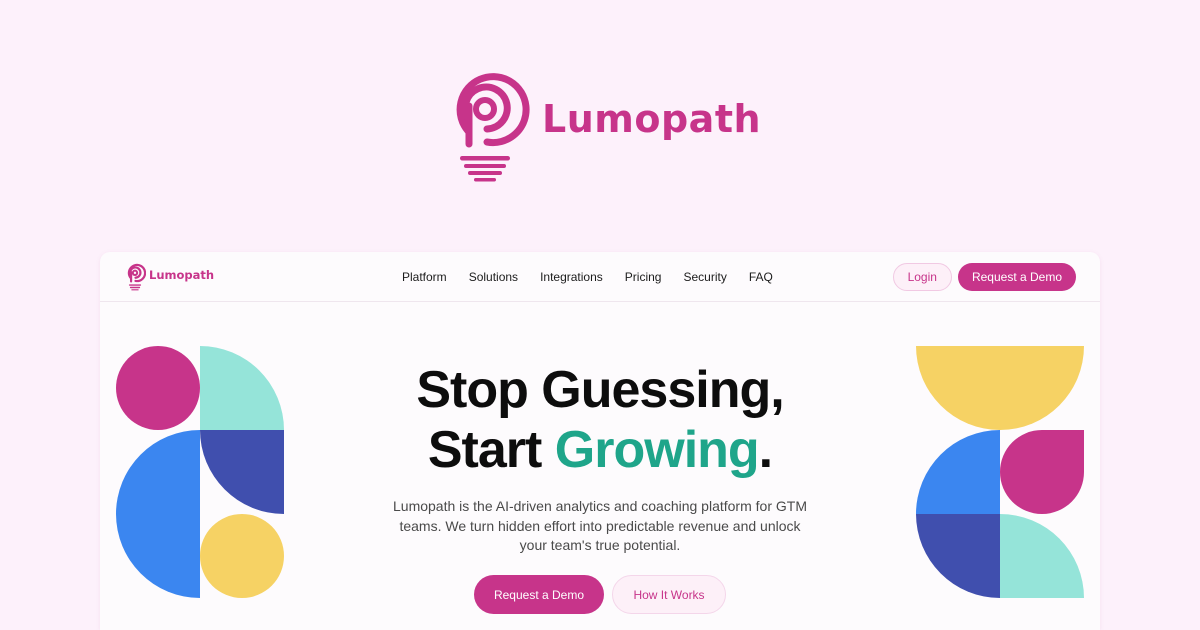 This screenshot has height=630, width=1200. Describe the element at coordinates (765, 450) in the screenshot. I see `headline-line-2-suffix: .` at that location.